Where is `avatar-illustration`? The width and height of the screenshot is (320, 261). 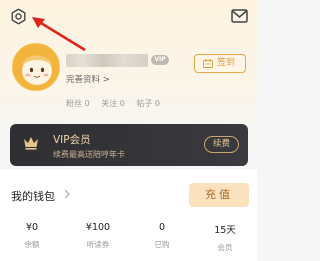
avatar-illustration is located at coordinates (36, 67).